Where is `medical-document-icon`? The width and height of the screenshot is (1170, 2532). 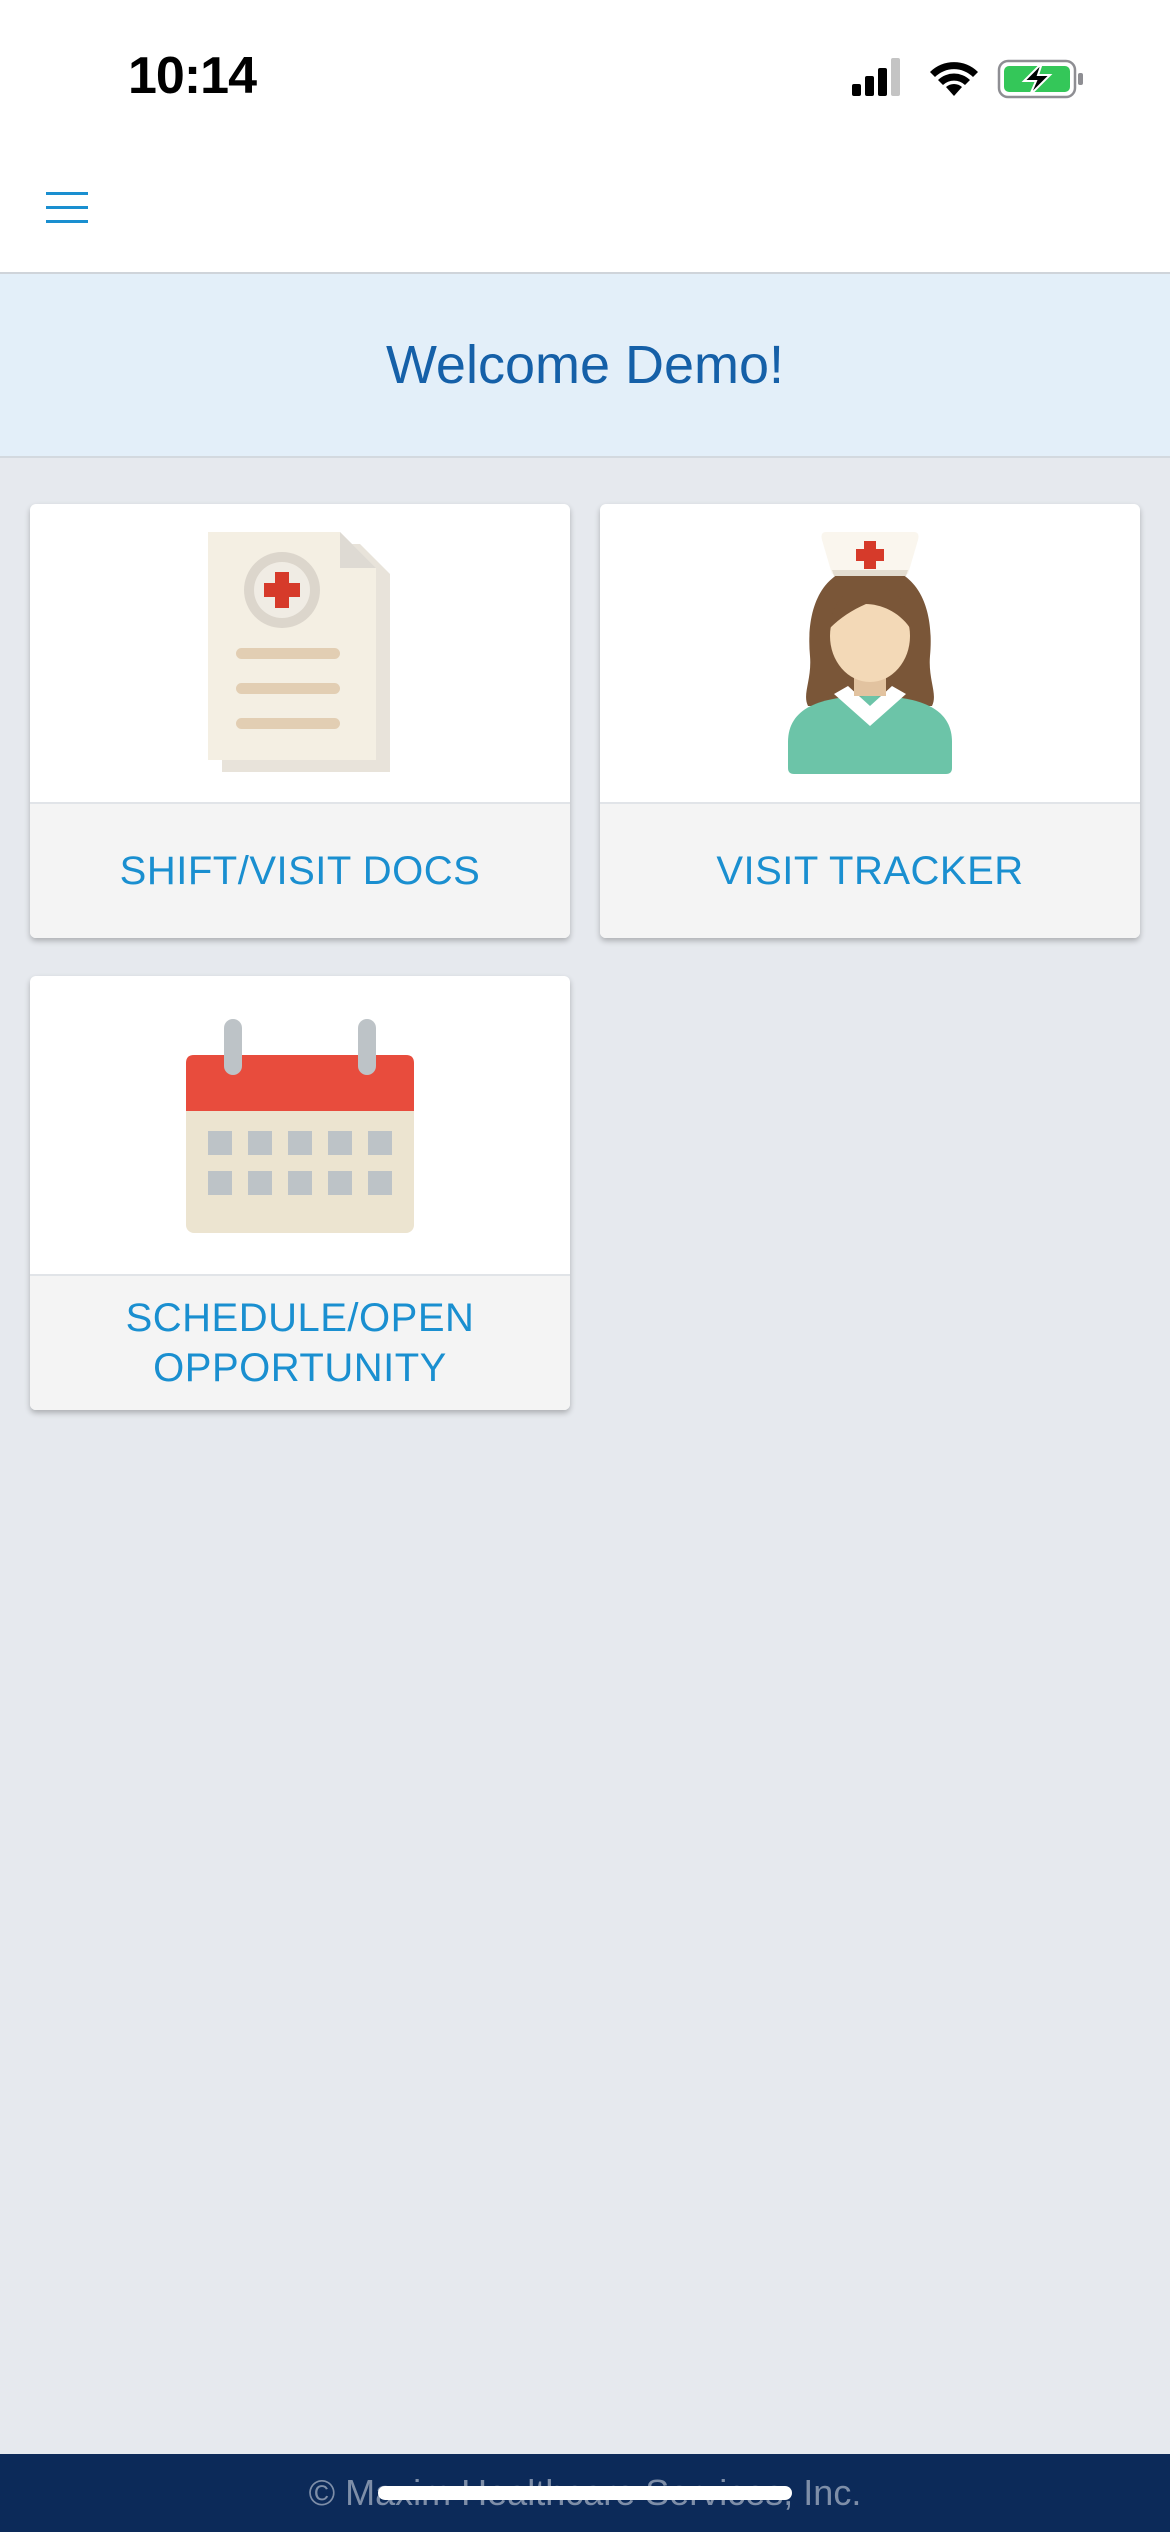
medical-document-icon is located at coordinates (299, 652).